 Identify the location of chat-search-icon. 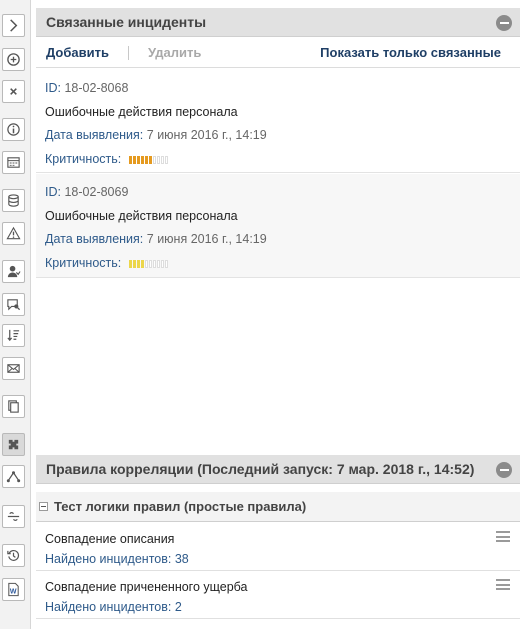
(13, 304).